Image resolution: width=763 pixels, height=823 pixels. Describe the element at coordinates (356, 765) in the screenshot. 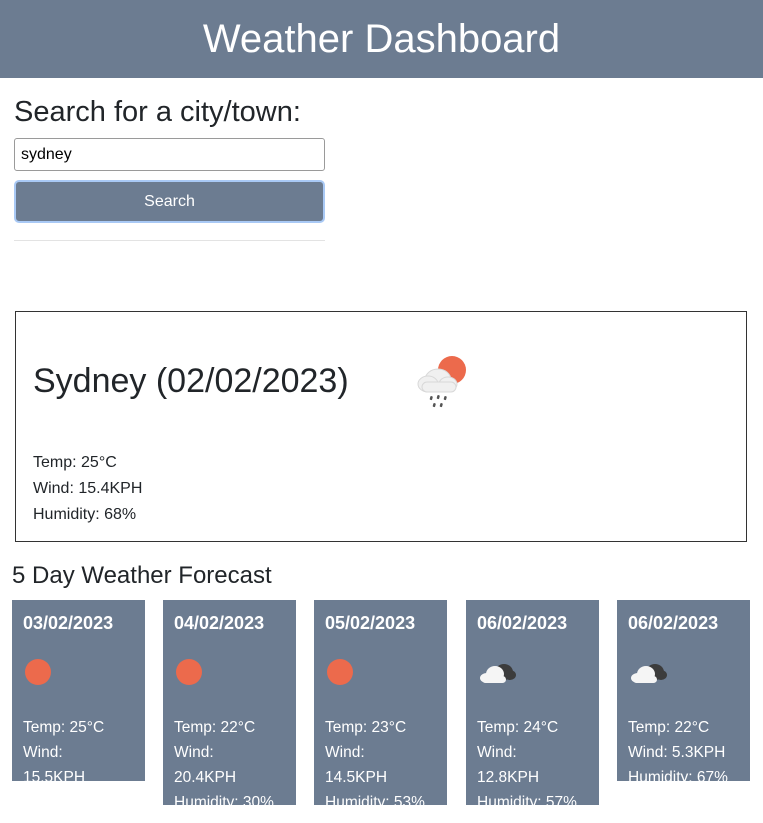

I see `forecast-wind: Wind: 14.5KPH` at that location.